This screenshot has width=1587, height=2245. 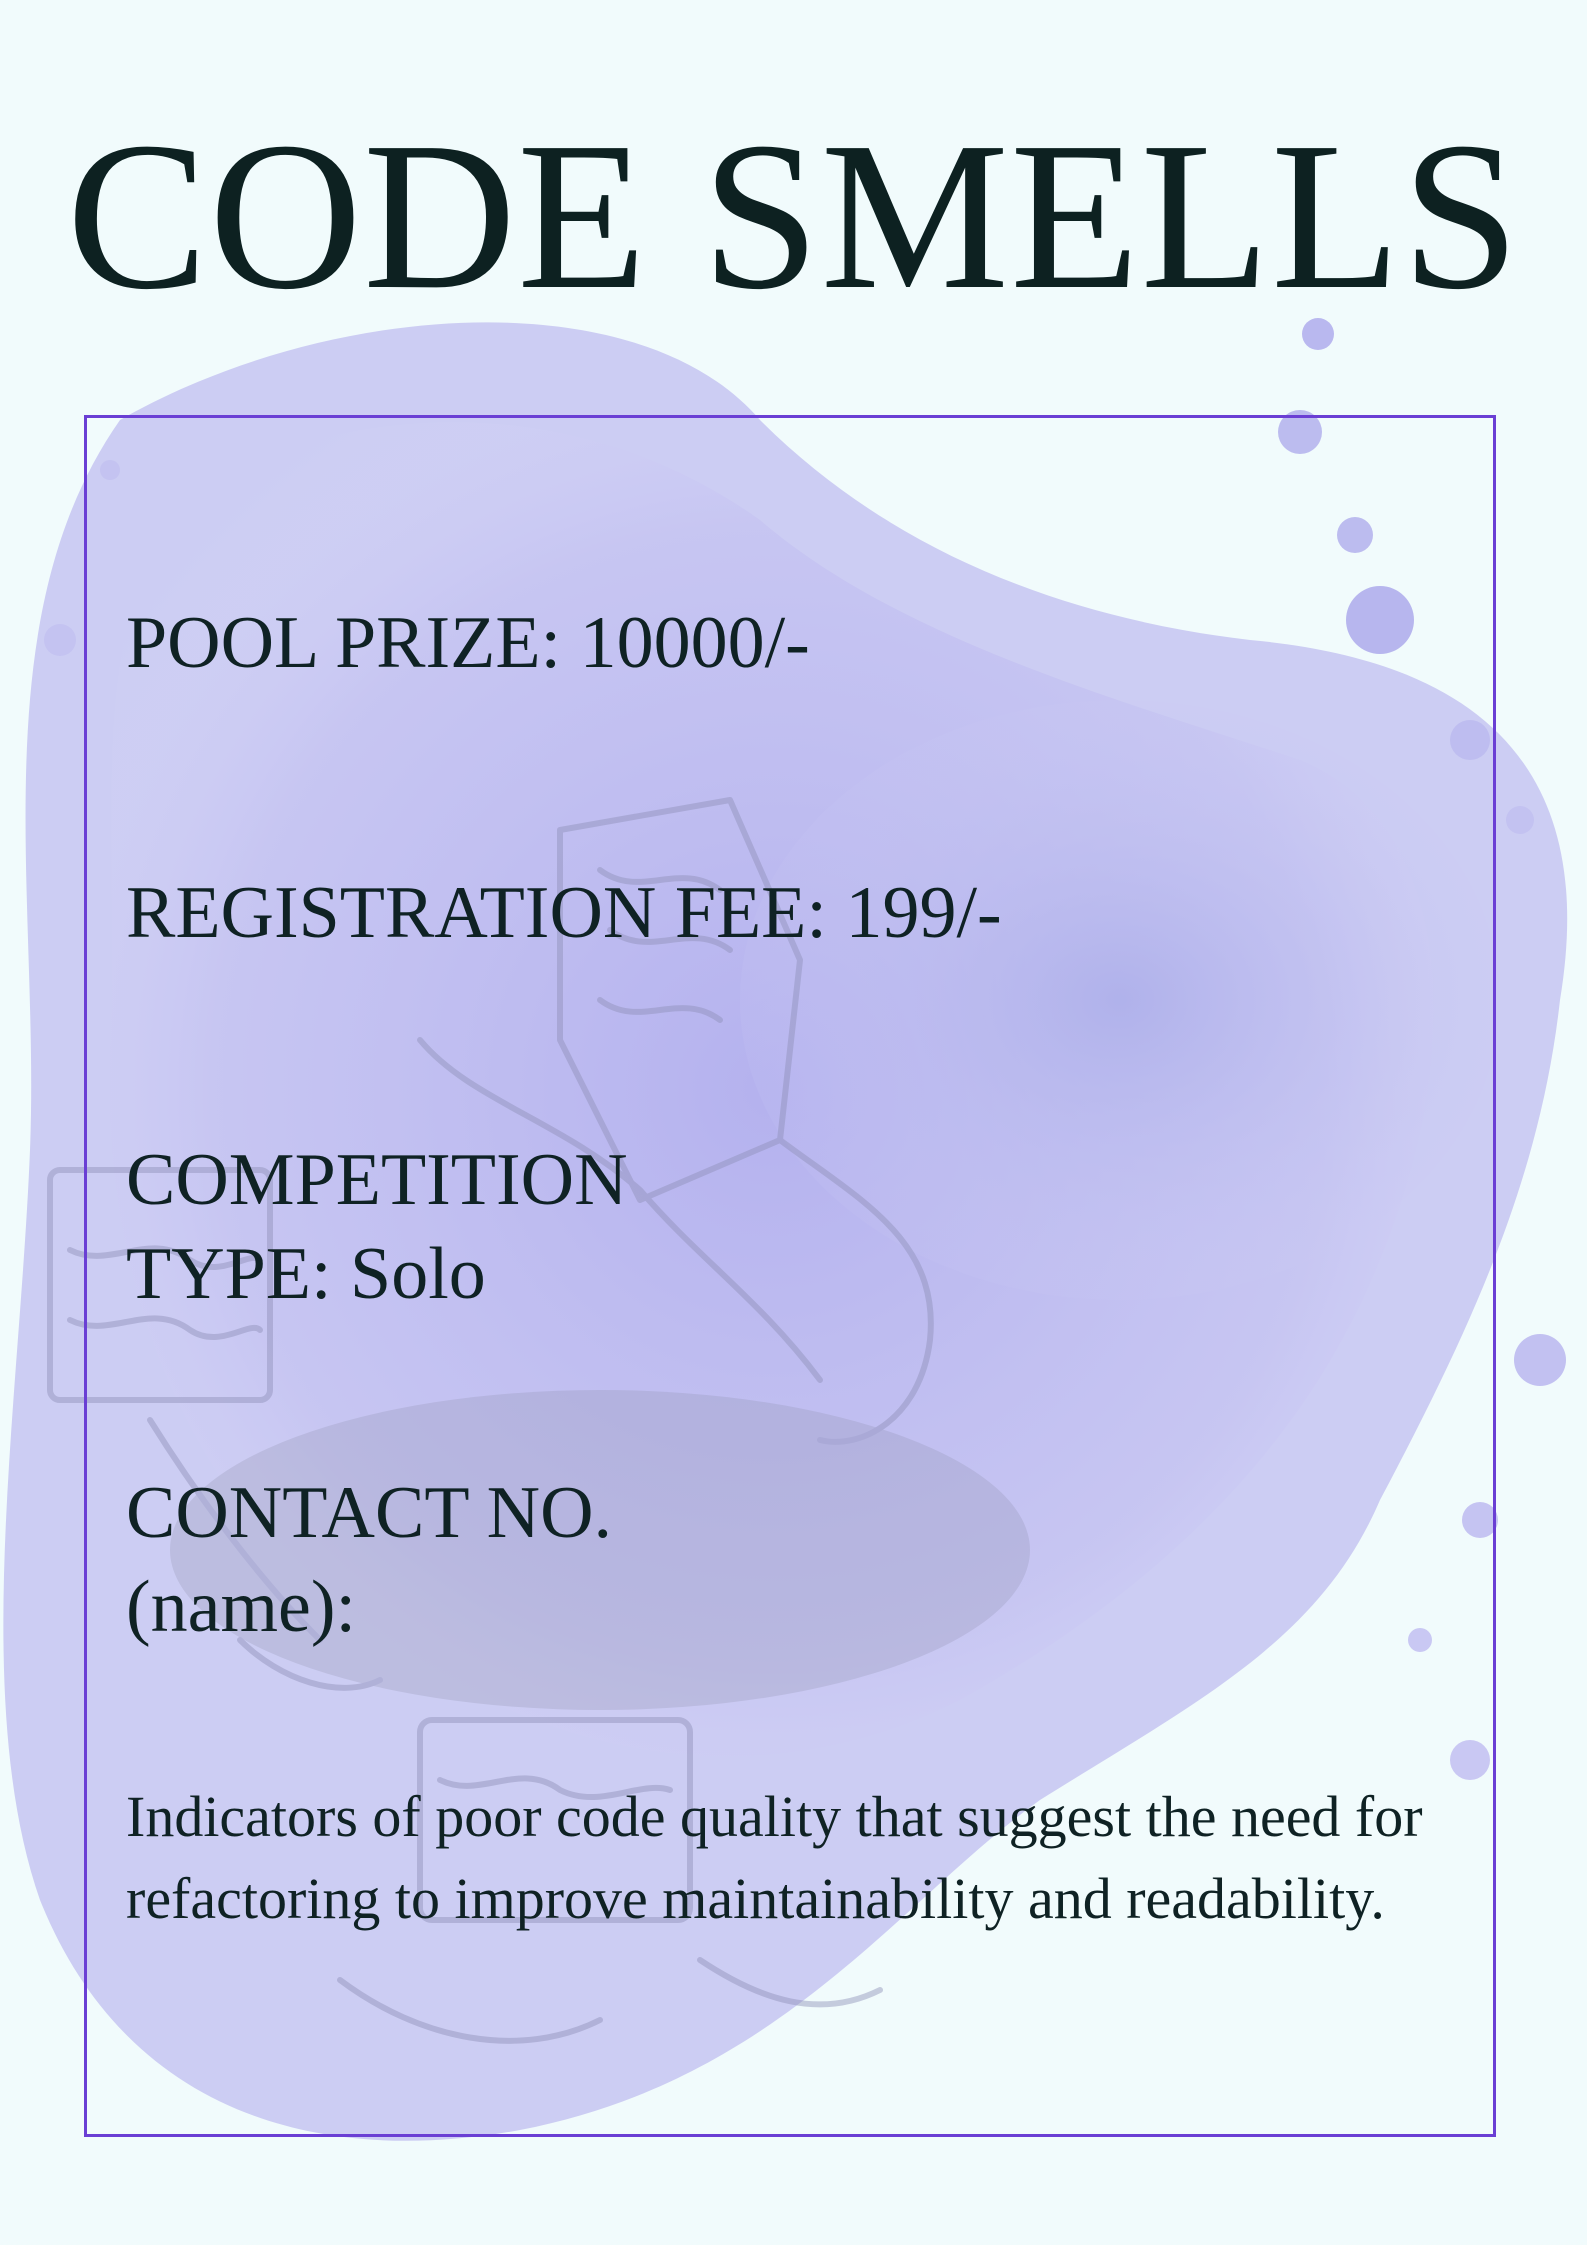 What do you see at coordinates (468, 643) in the screenshot?
I see `pool-prize-text: POOL PRIZE: 10000/-` at bounding box center [468, 643].